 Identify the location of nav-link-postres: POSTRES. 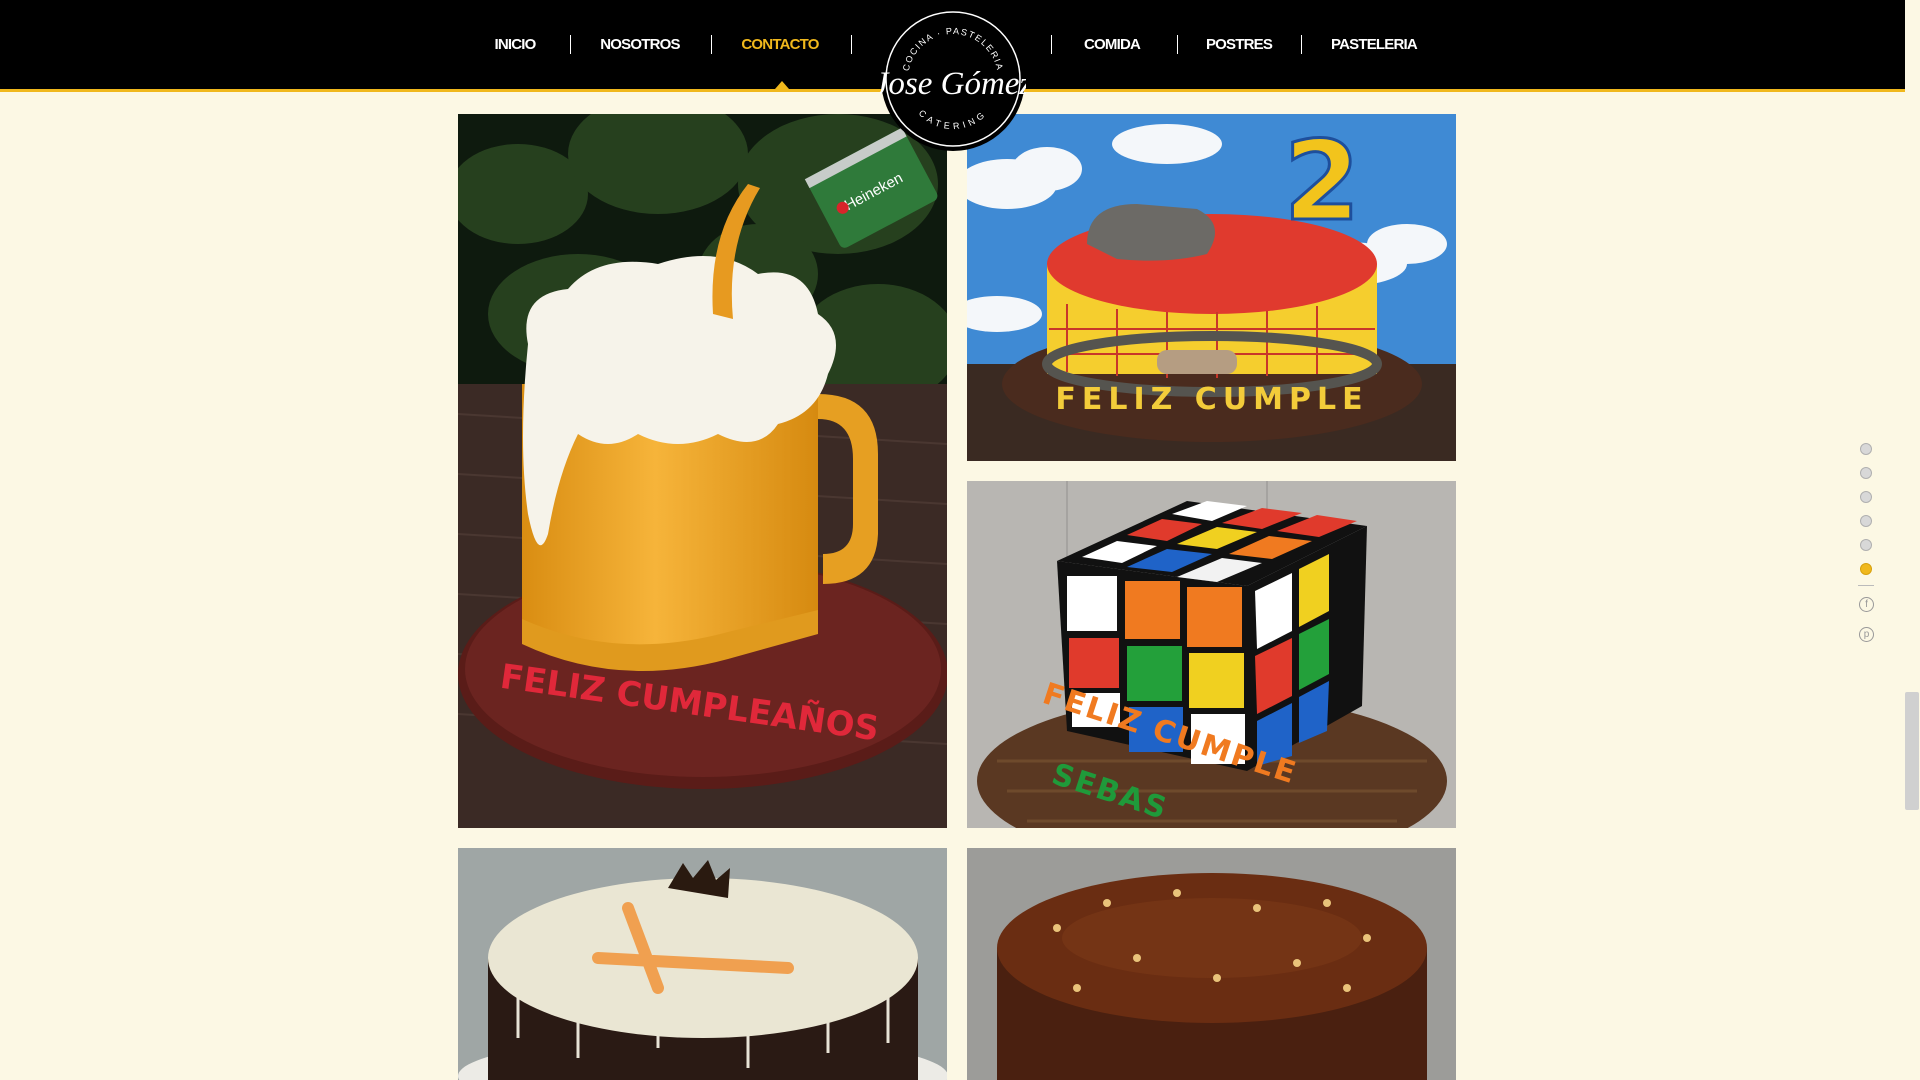
(1239, 45).